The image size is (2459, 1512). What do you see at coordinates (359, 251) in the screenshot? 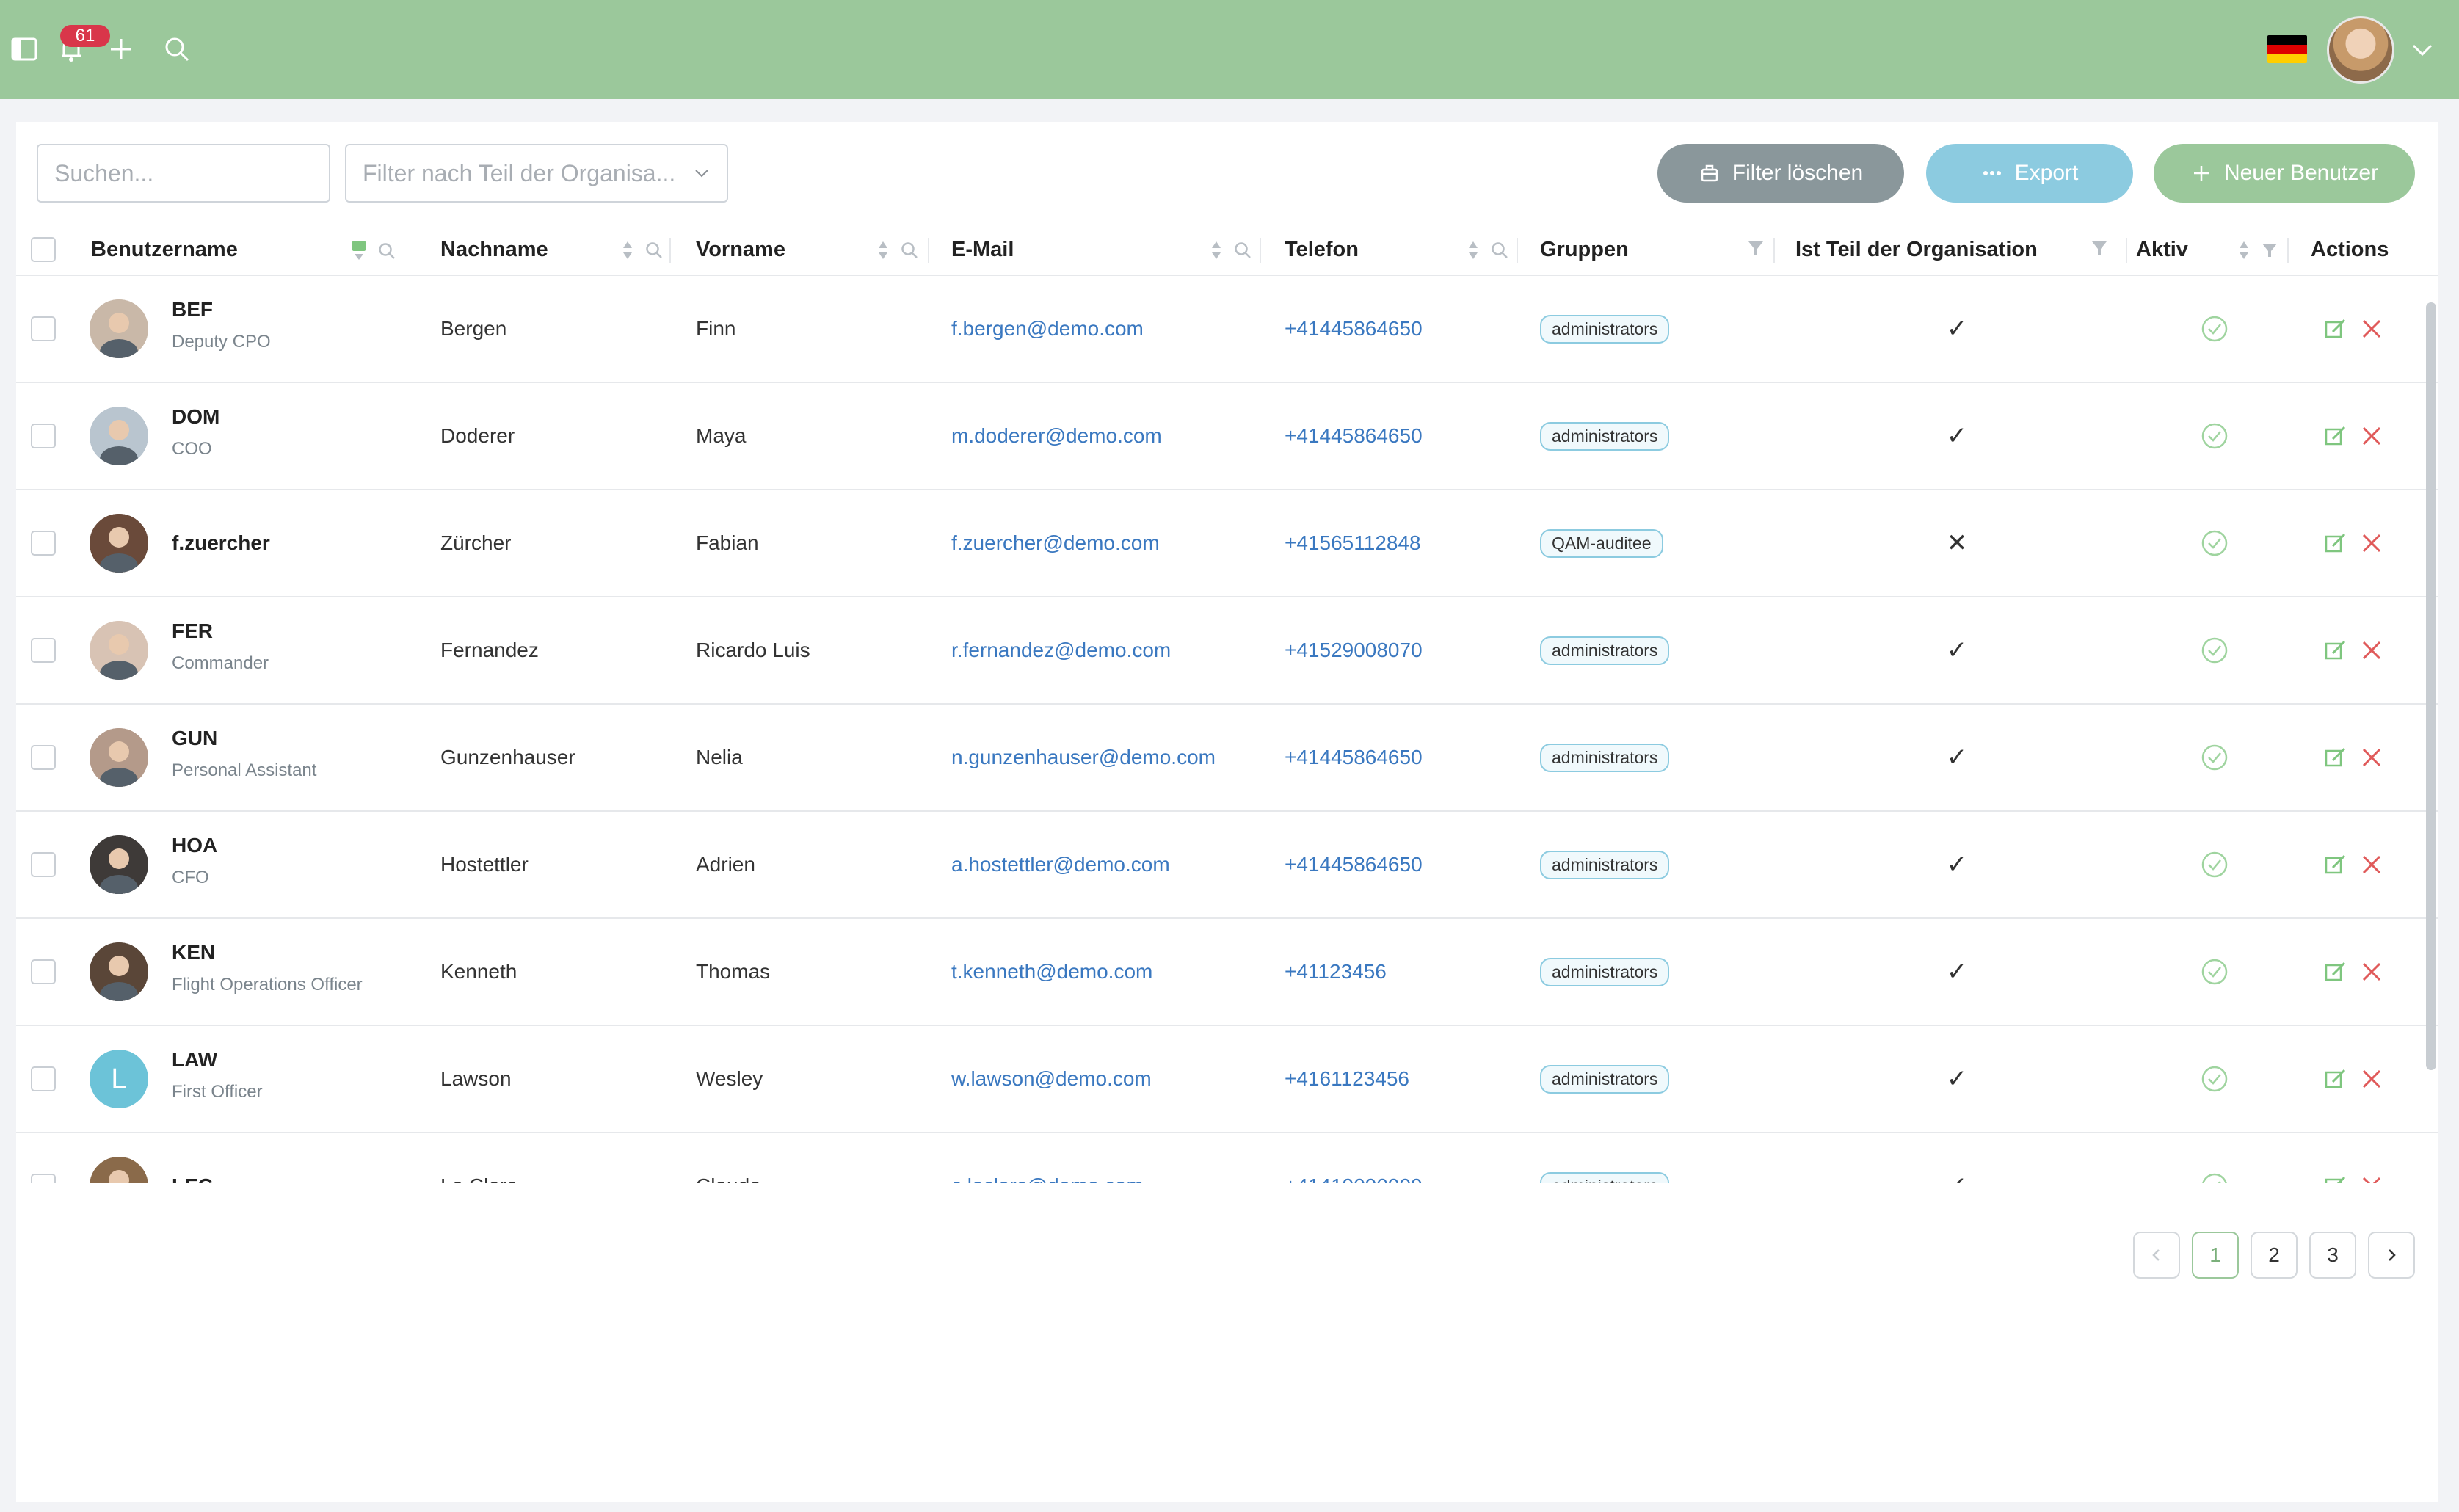
I see `sort-asc-active-icon` at bounding box center [359, 251].